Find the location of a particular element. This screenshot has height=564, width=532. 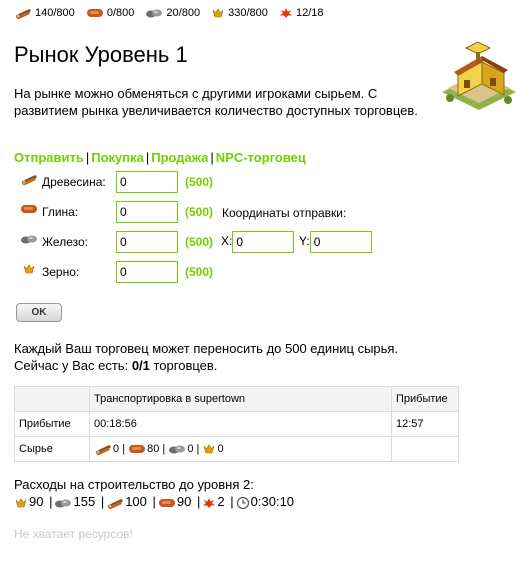

empty-cell is located at coordinates (425, 449).